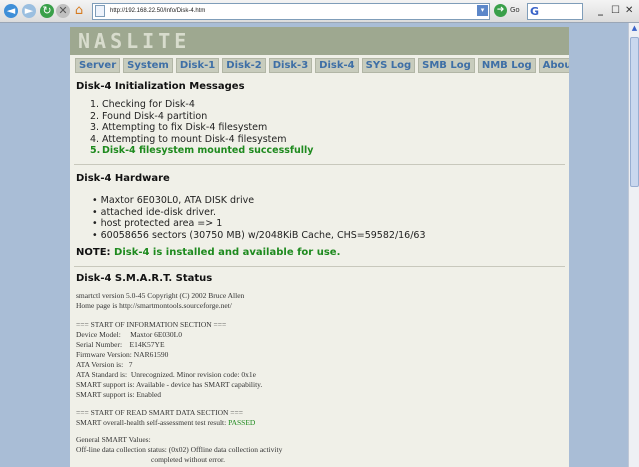 The image size is (639, 467). Describe the element at coordinates (144, 278) in the screenshot. I see `smart-section-title: Disk-4 S.M.A.R.T. Status` at that location.